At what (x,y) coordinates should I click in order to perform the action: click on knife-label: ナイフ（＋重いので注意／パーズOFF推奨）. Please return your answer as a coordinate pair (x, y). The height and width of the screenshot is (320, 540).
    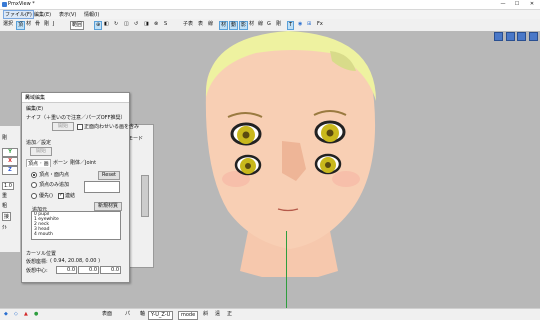
    Looking at the image, I should click on (76, 118).